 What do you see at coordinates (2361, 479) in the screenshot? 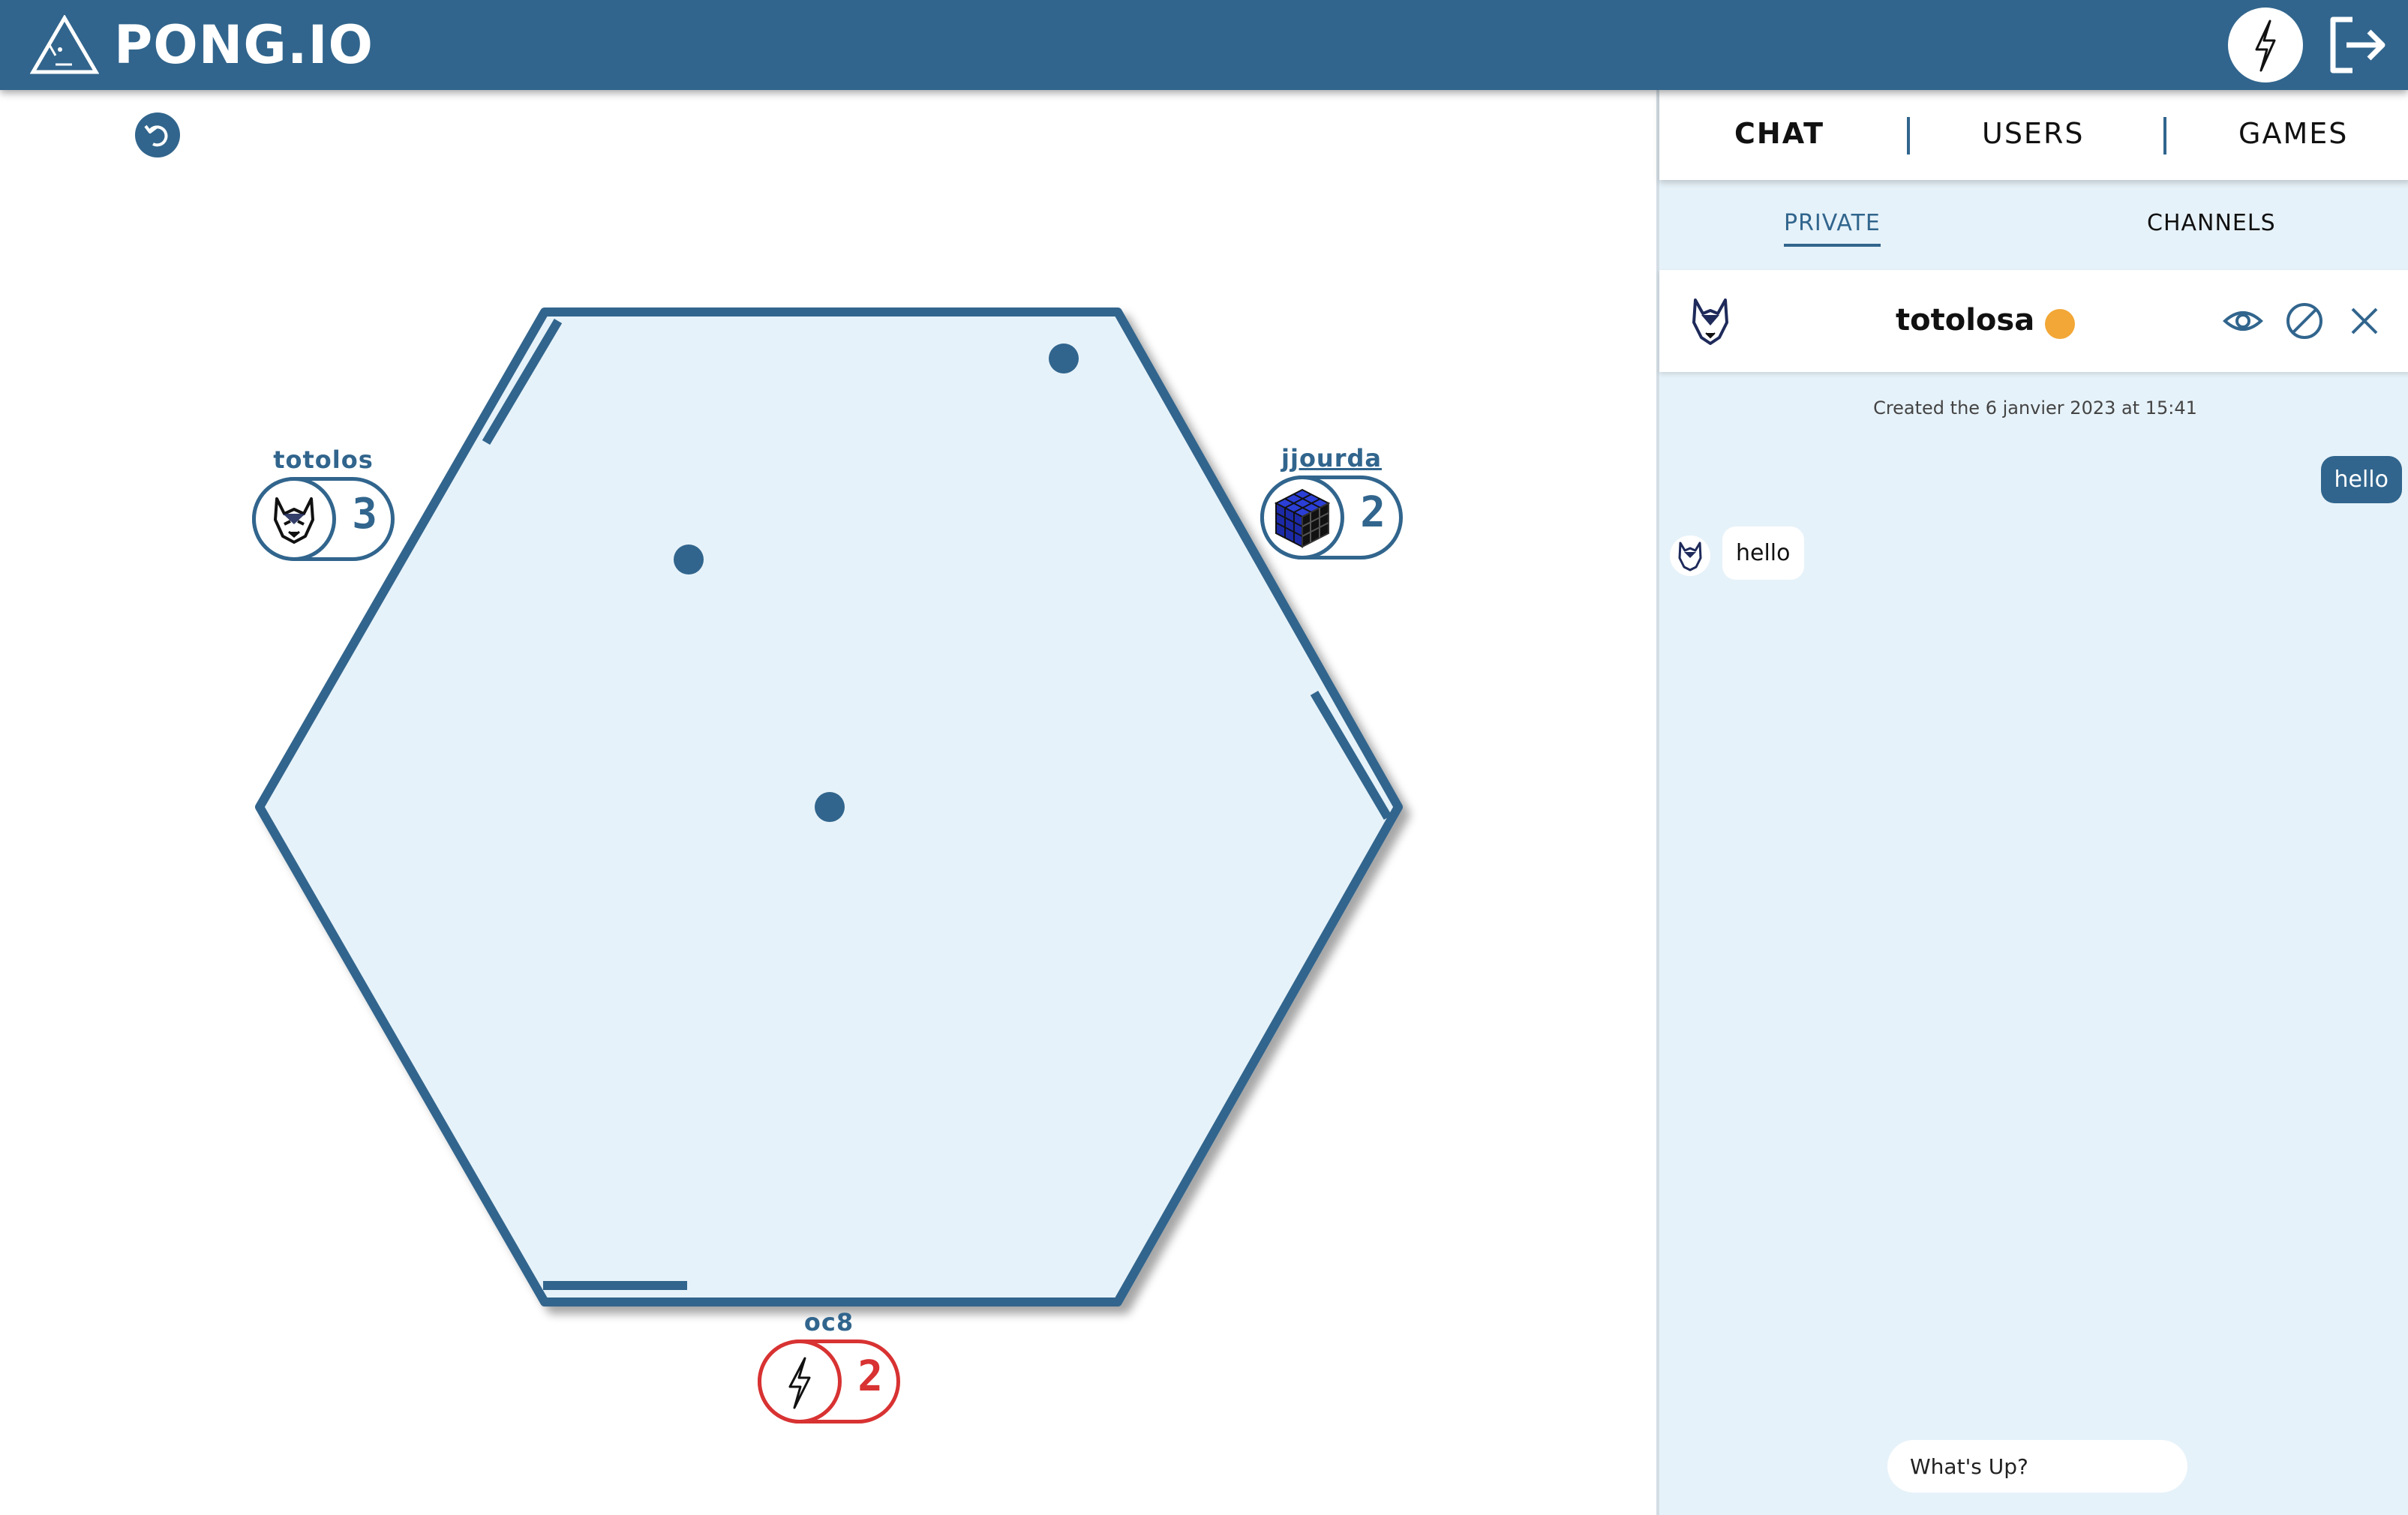
I see `message-outgoing: hello` at bounding box center [2361, 479].